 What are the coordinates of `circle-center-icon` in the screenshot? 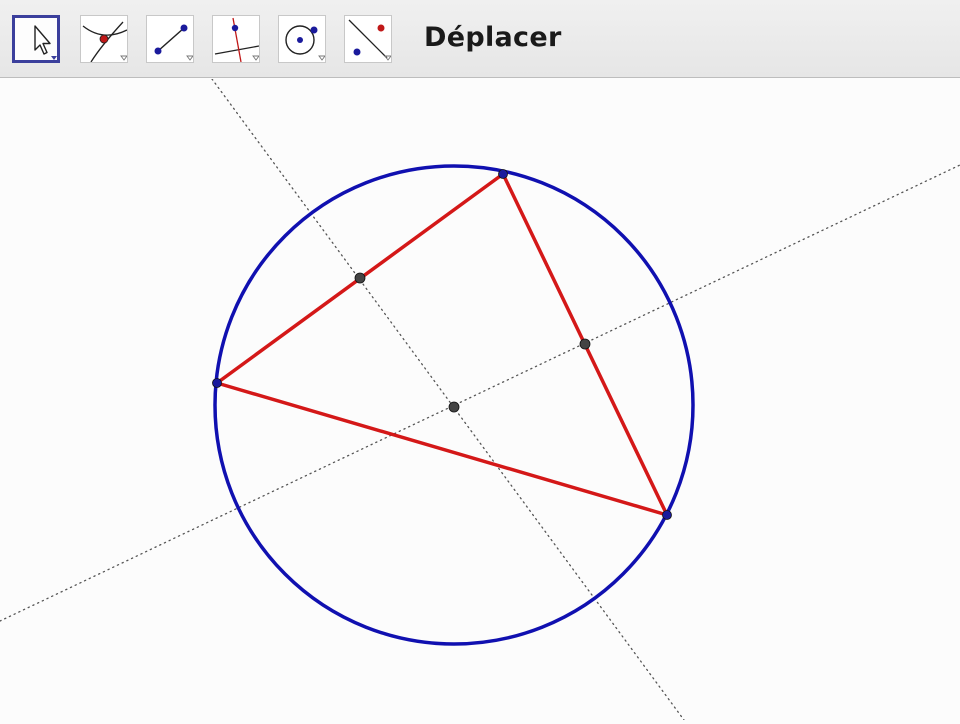 It's located at (305, 43).